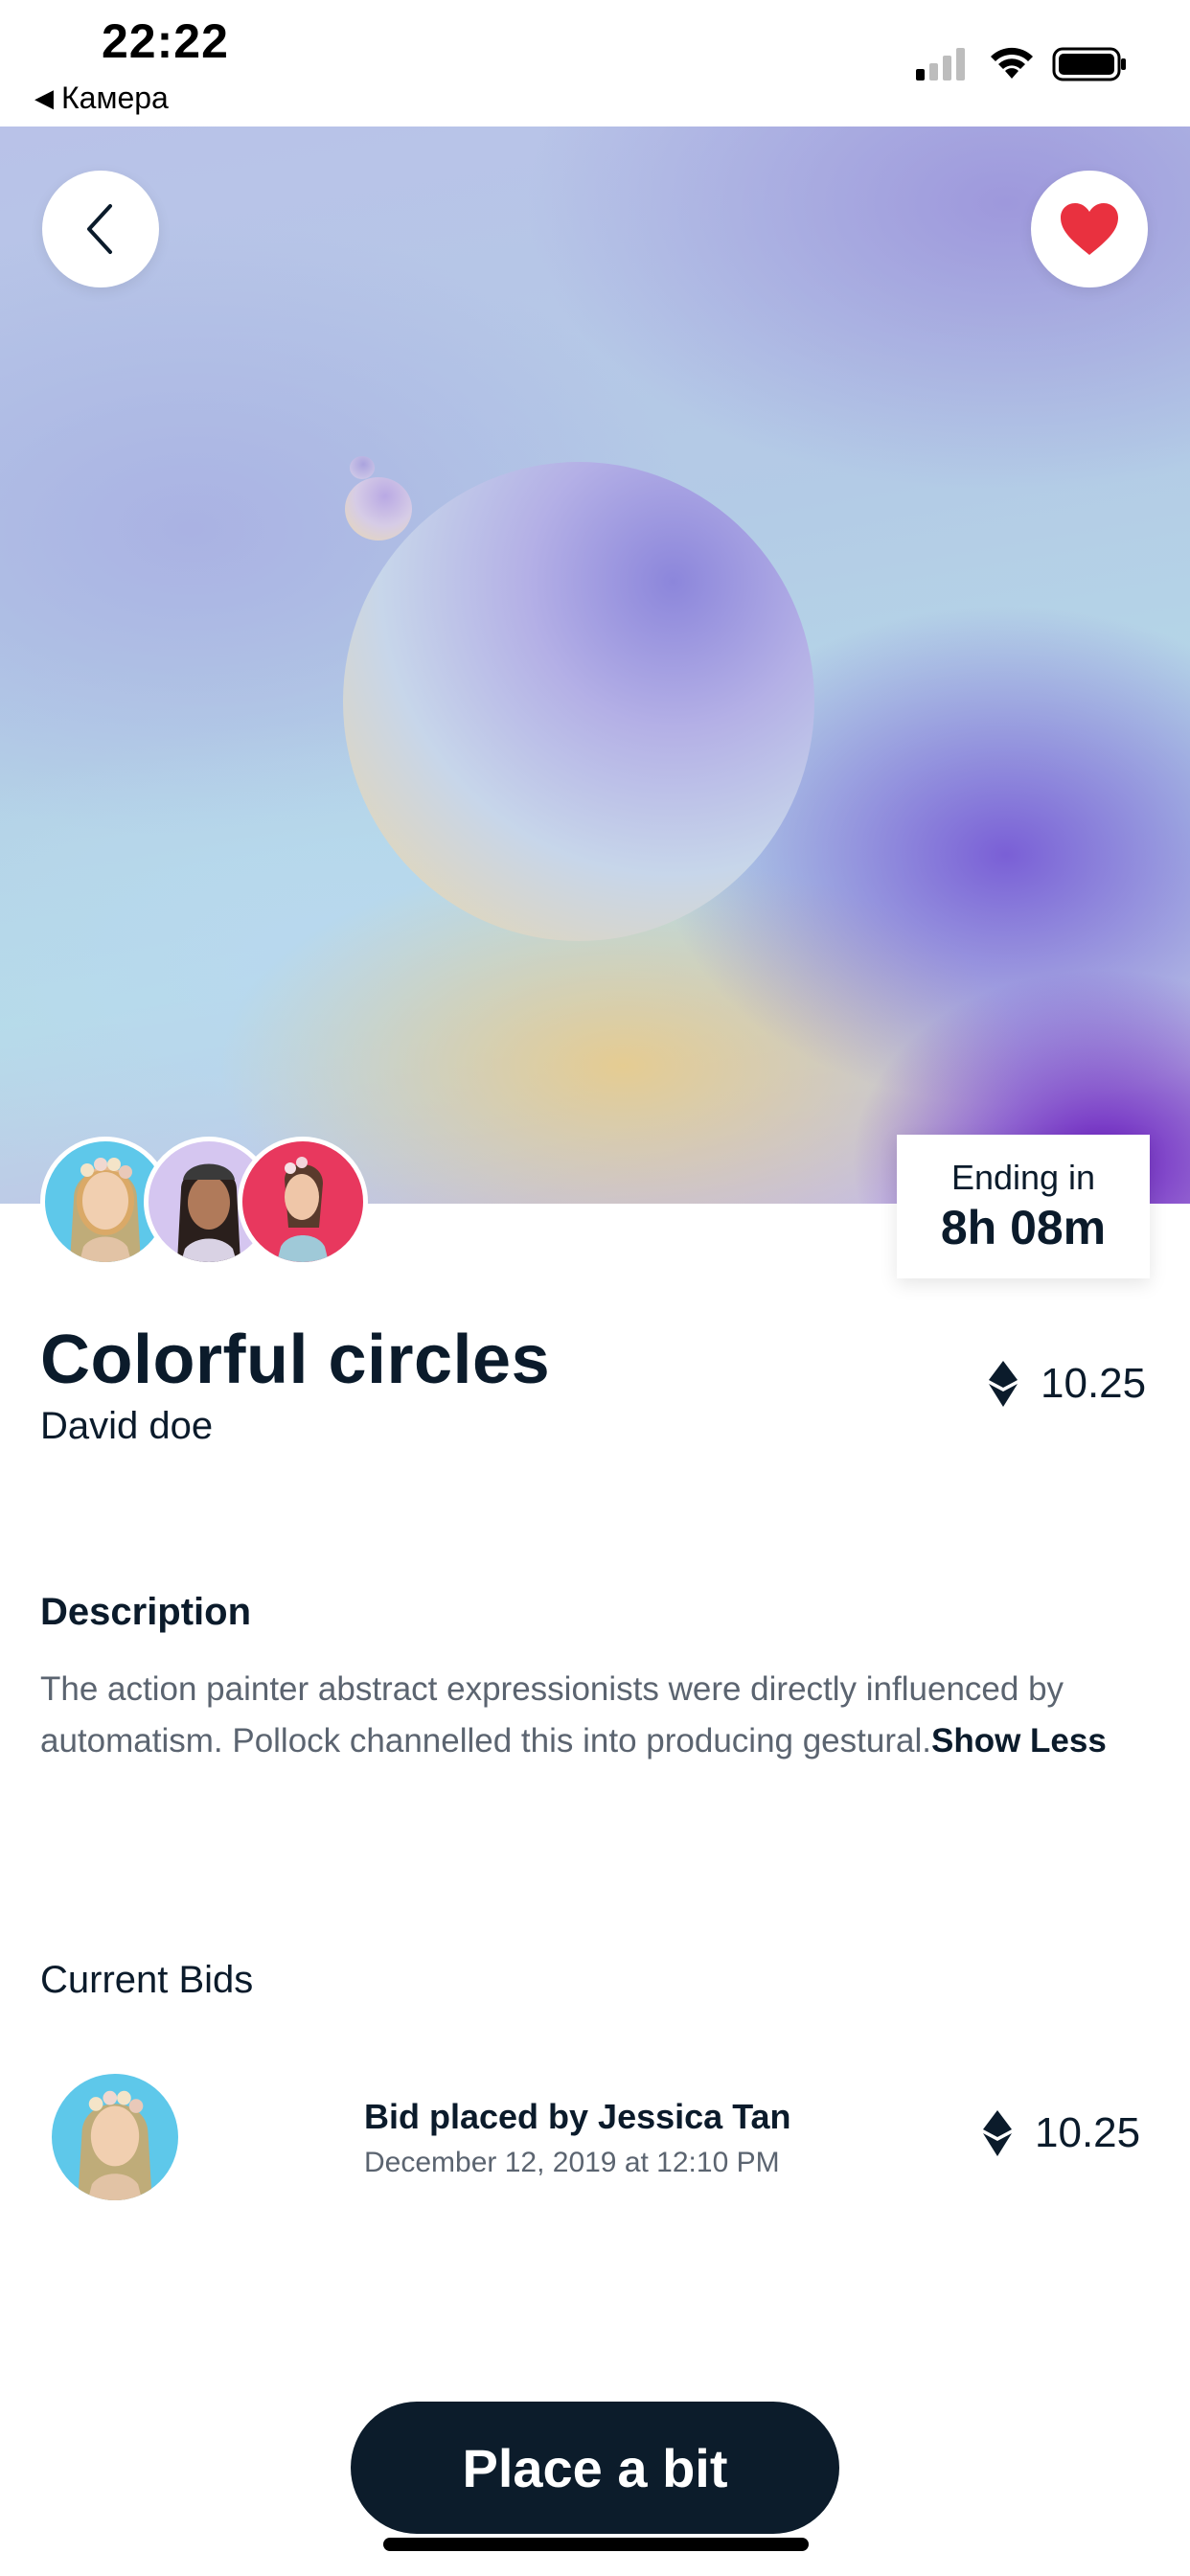 The width and height of the screenshot is (1190, 2576). Describe the element at coordinates (595, 2468) in the screenshot. I see `place-bid-button: Place a bit` at that location.